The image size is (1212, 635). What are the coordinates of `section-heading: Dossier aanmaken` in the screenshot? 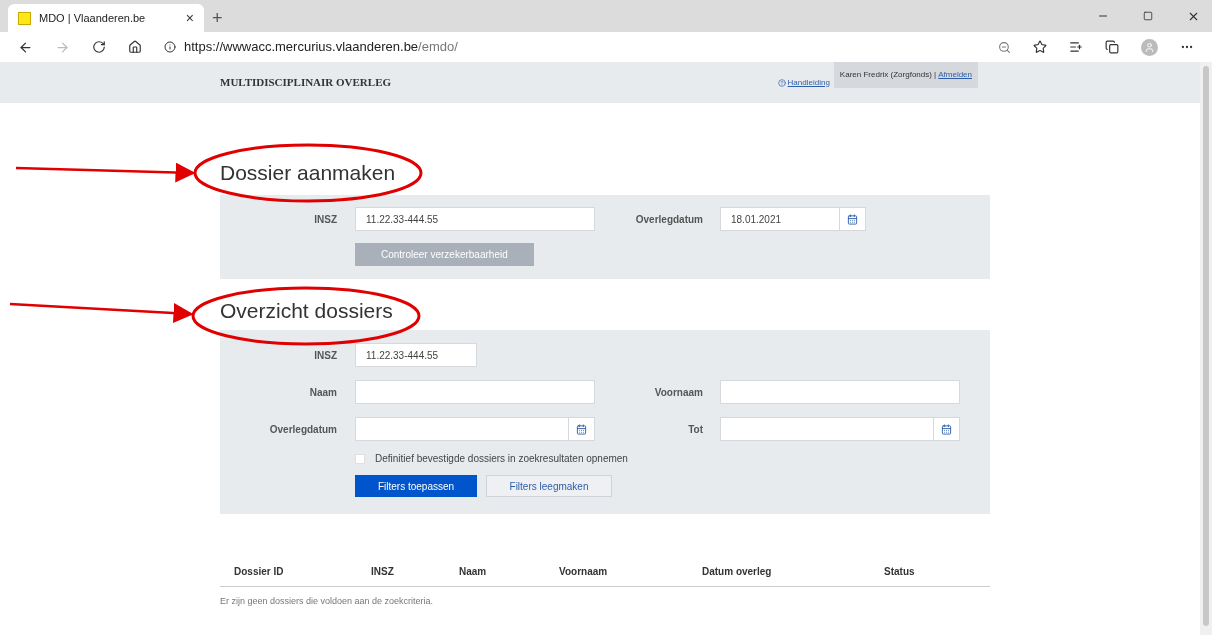 It's located at (308, 173).